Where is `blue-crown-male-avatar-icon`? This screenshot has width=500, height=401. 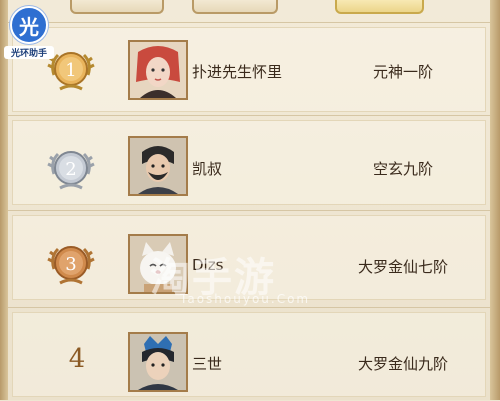 blue-crown-male-avatar-icon is located at coordinates (158, 362).